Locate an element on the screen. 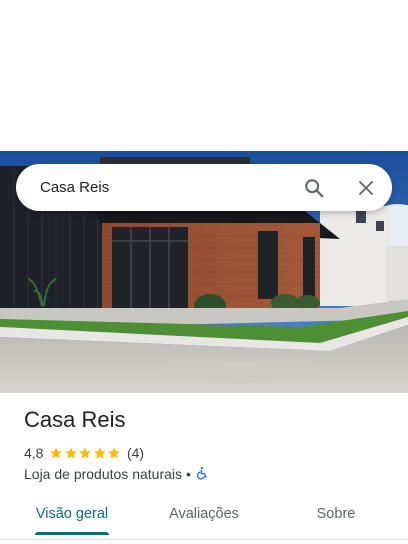 The height and width of the screenshot is (544, 408). wheelchair-icon is located at coordinates (202, 474).